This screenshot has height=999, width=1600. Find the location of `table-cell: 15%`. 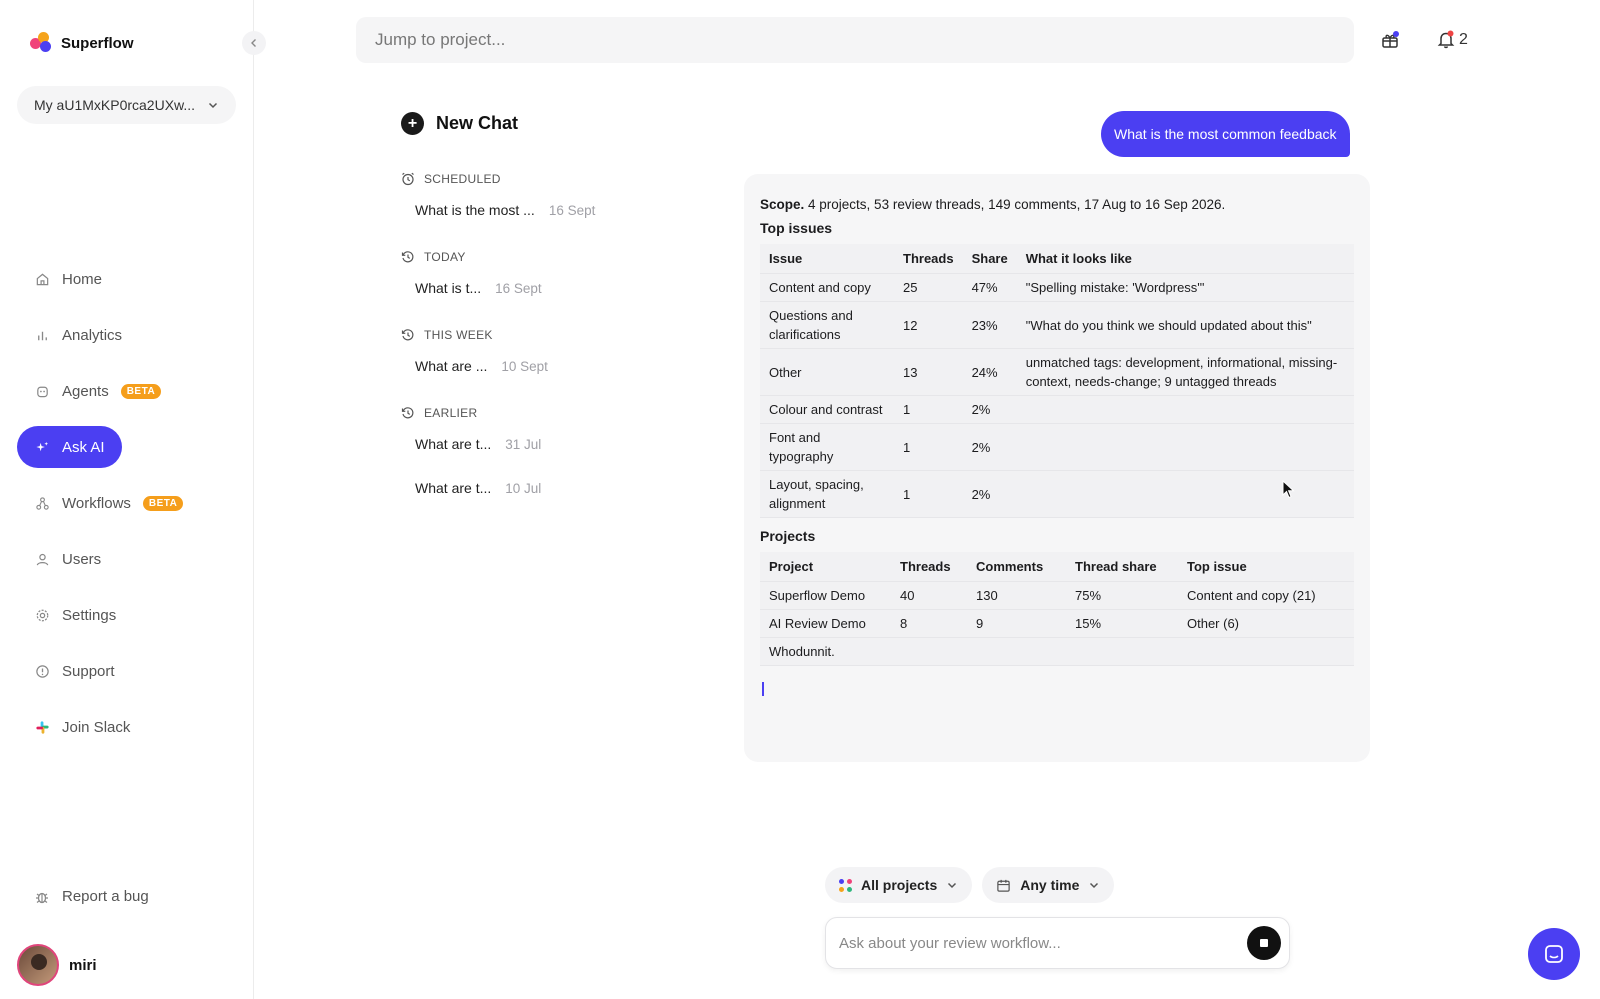

table-cell: 15% is located at coordinates (1122, 623).